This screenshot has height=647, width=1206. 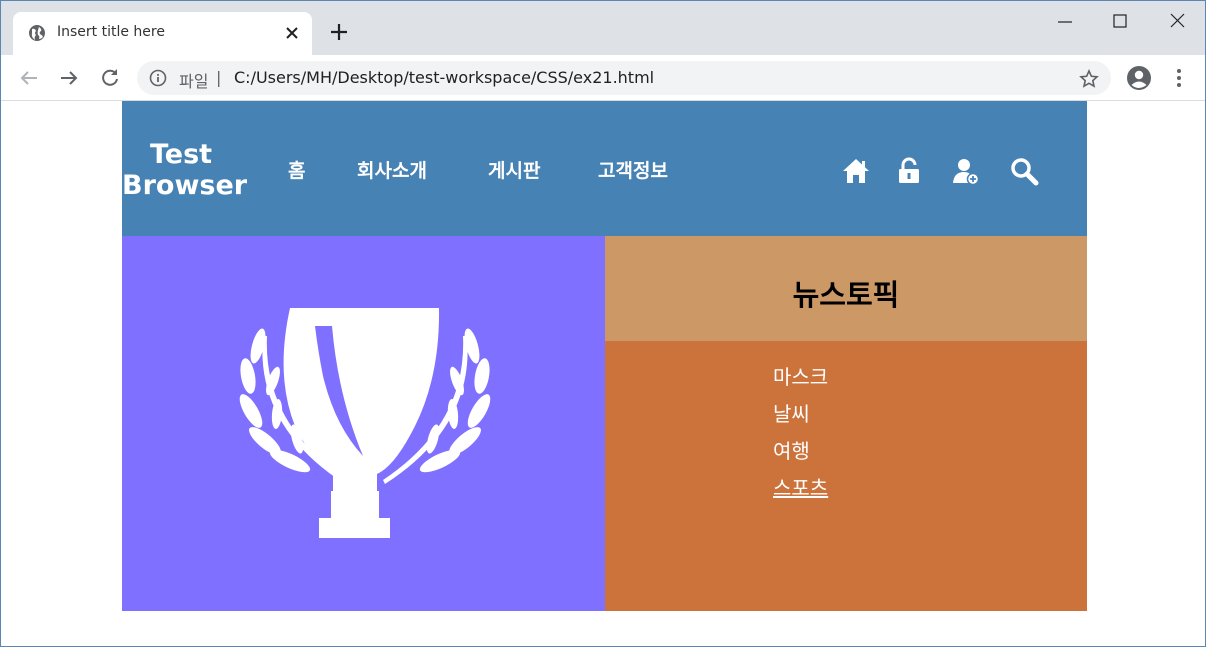 I want to click on browser-tab: Insert title here, so click(x=162, y=33).